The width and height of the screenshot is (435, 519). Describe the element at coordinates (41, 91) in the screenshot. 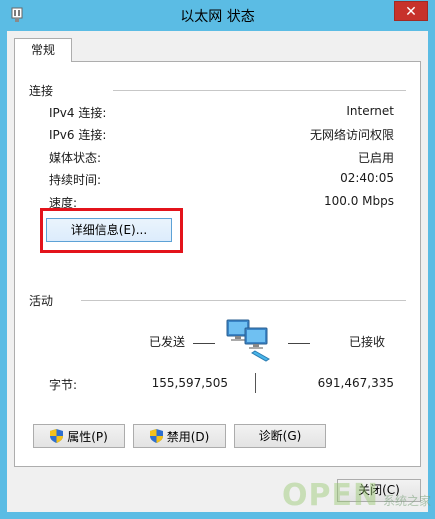

I see `connection-group-title: 连接` at that location.